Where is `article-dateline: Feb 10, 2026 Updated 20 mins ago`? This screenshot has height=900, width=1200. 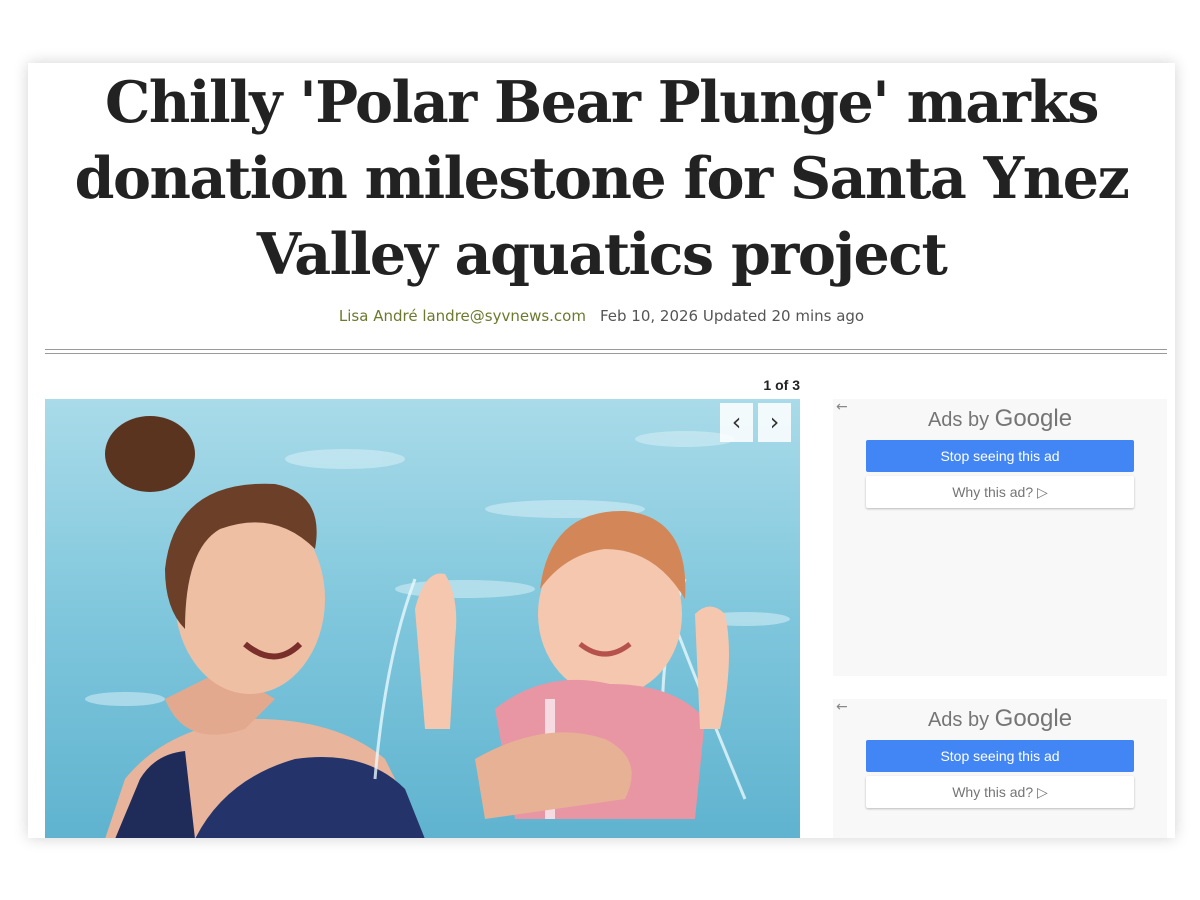 article-dateline: Feb 10, 2026 Updated 20 mins ago is located at coordinates (732, 316).